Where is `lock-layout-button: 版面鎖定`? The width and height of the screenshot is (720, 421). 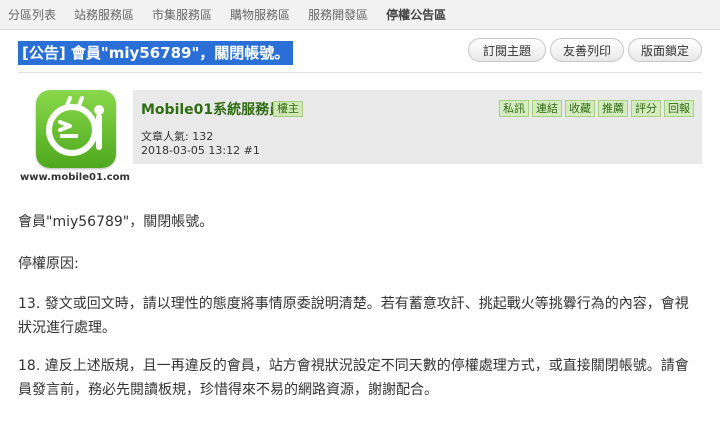
lock-layout-button: 版面鎖定 is located at coordinates (665, 50).